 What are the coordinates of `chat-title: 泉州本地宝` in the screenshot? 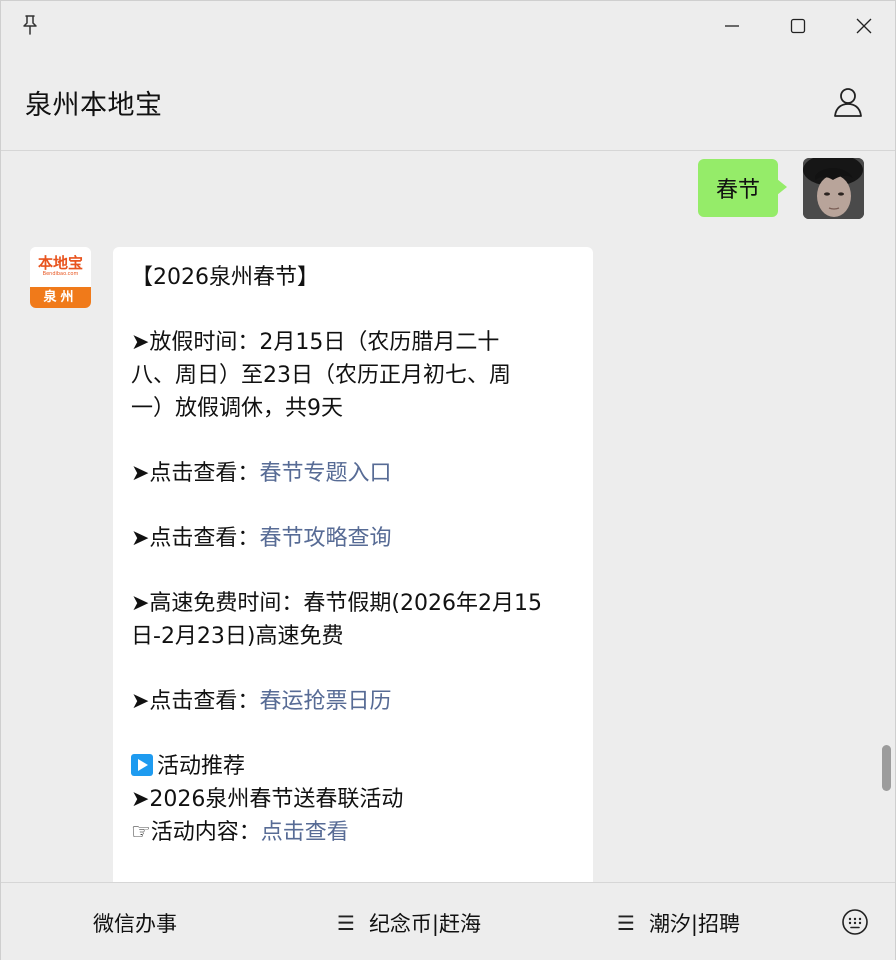 It's located at (94, 105).